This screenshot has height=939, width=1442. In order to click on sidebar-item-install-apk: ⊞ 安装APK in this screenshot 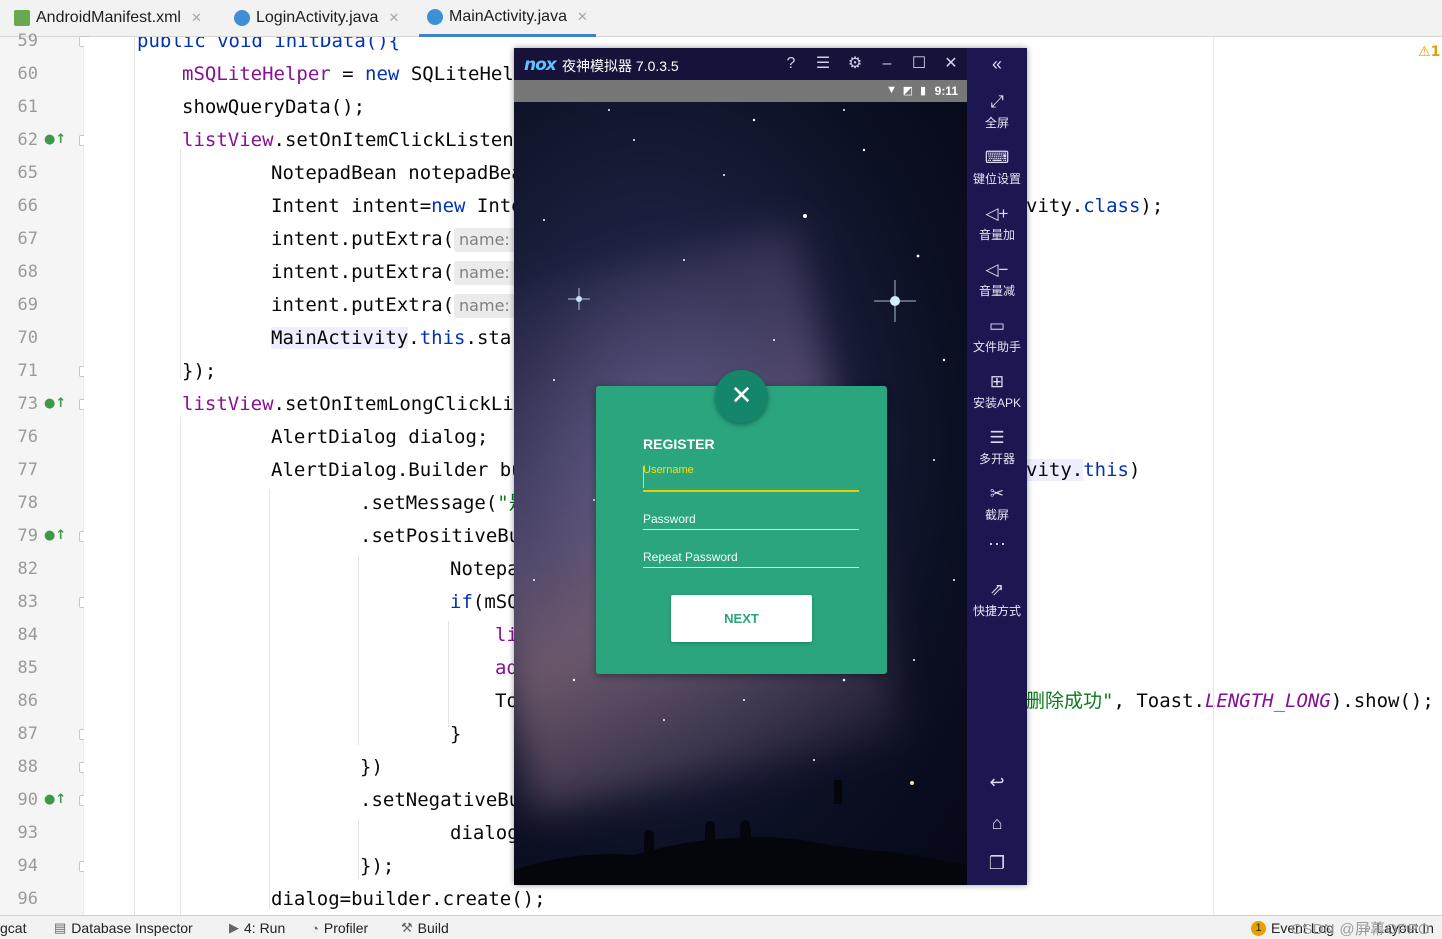, I will do `click(997, 391)`.